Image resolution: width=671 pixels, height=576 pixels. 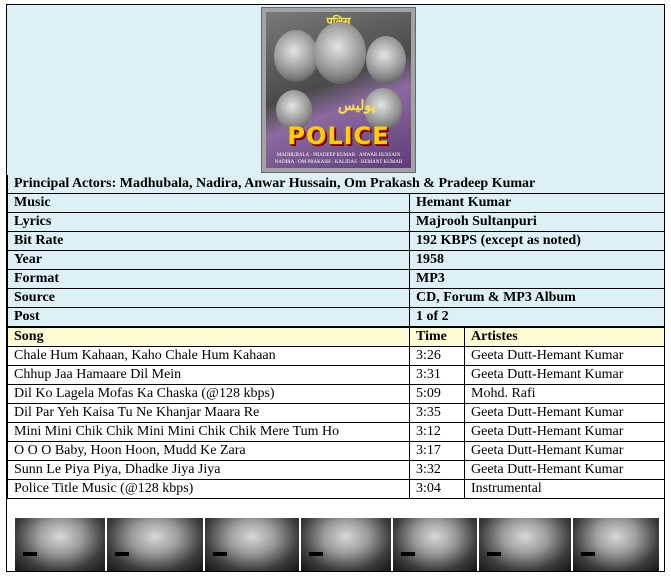 What do you see at coordinates (537, 241) in the screenshot?
I see `detail-value: 192 KBPS (except as noted)` at bounding box center [537, 241].